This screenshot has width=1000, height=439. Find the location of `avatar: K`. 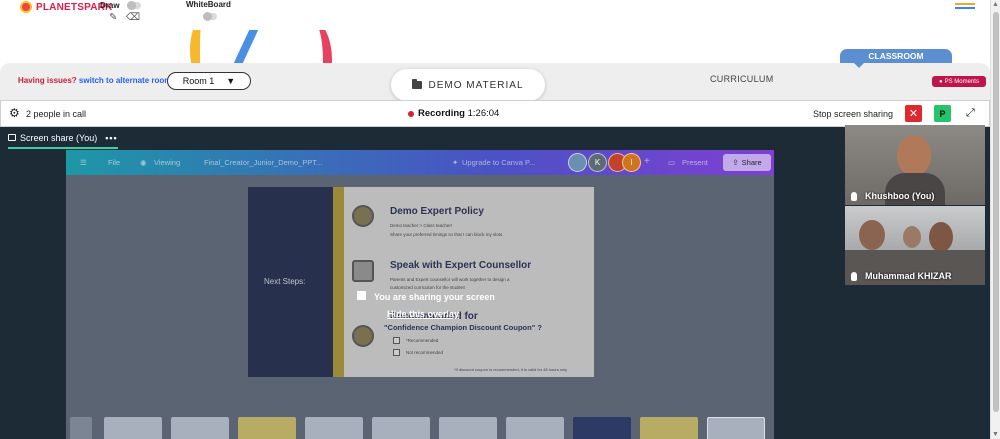

avatar: K is located at coordinates (597, 162).